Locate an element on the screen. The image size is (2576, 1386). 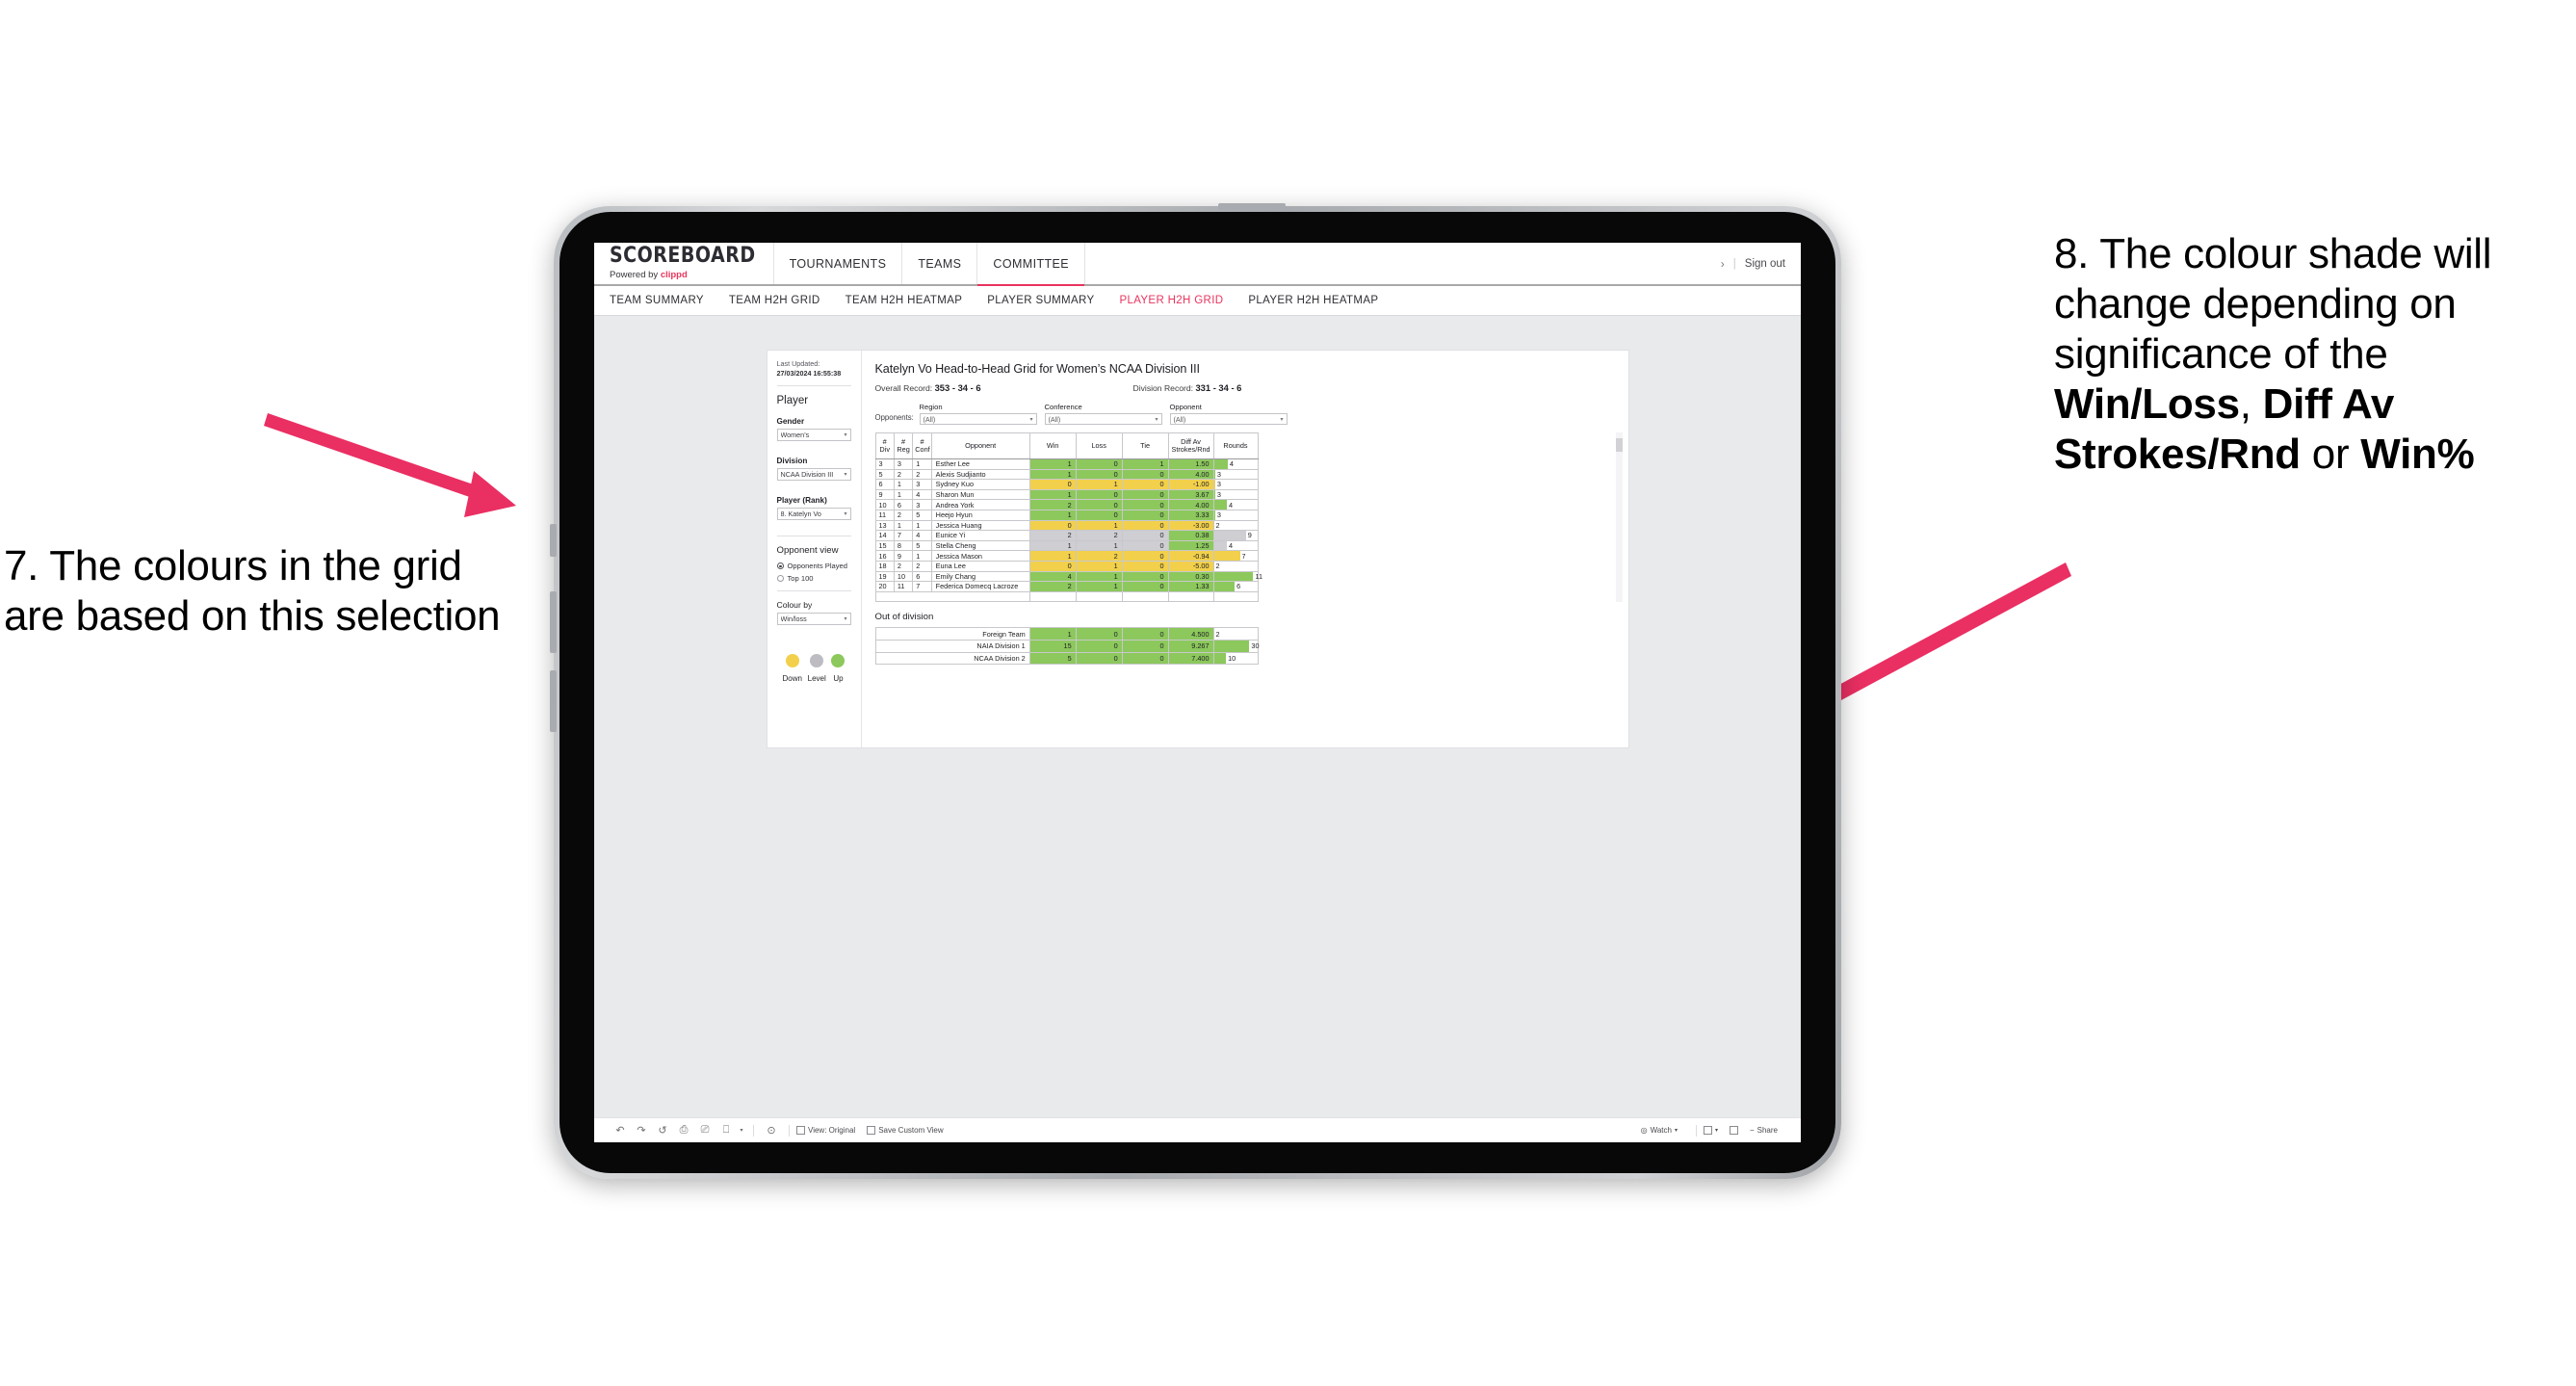
last-updated-value: 27/03/2024 16:55:38 is located at coordinates (809, 373).